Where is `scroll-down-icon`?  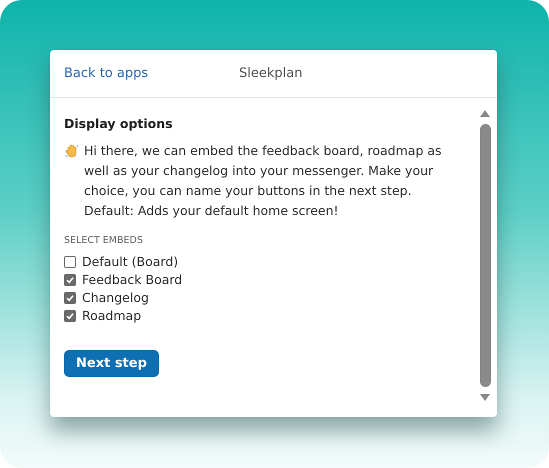 scroll-down-icon is located at coordinates (485, 398).